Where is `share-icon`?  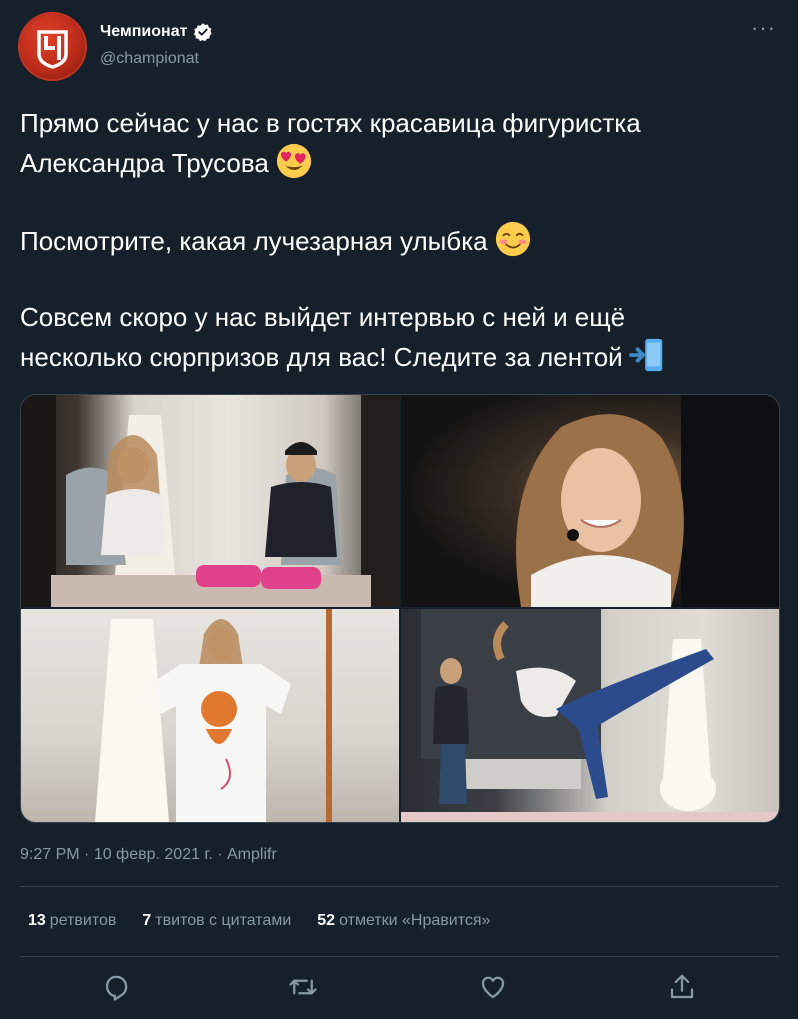 share-icon is located at coordinates (682, 987).